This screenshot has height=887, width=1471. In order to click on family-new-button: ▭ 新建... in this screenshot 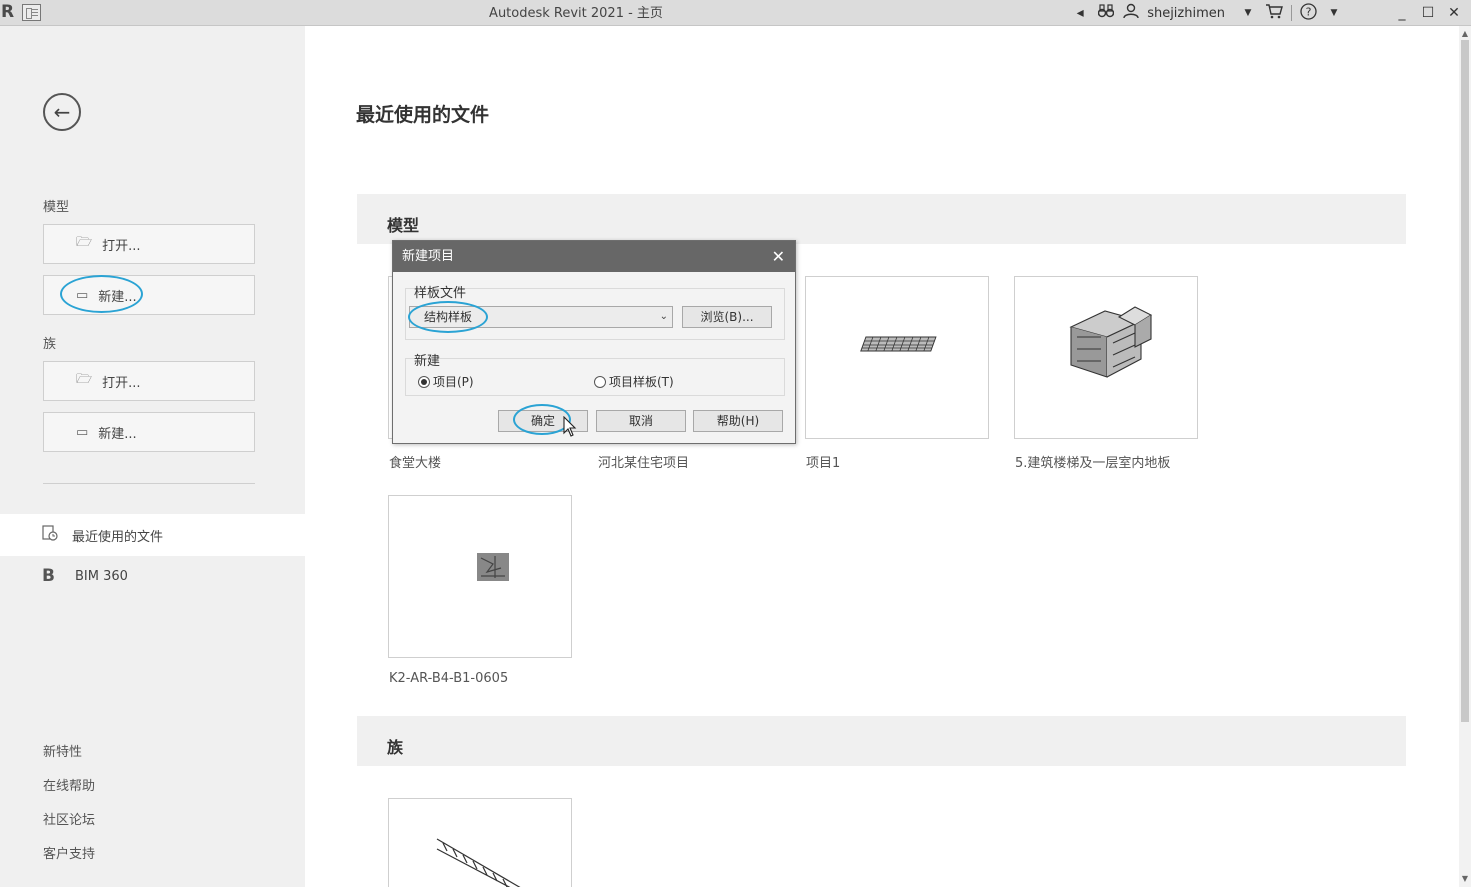, I will do `click(149, 432)`.